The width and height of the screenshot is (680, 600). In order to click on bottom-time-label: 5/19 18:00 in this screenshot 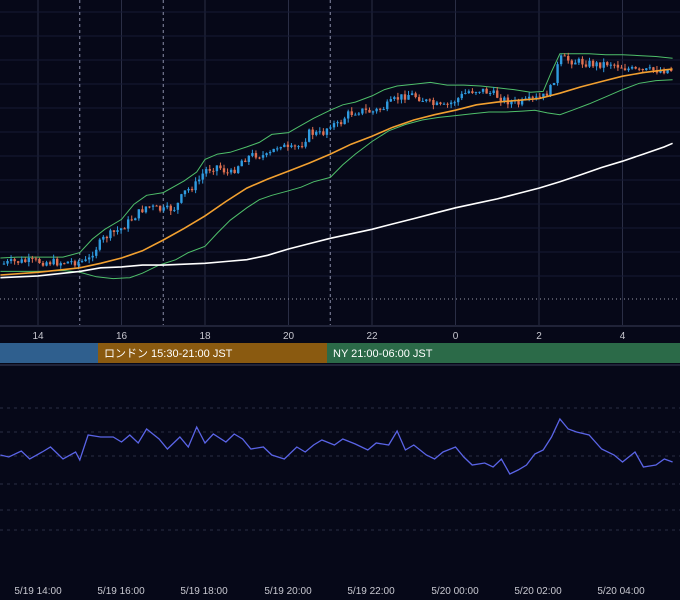, I will do `click(204, 591)`.